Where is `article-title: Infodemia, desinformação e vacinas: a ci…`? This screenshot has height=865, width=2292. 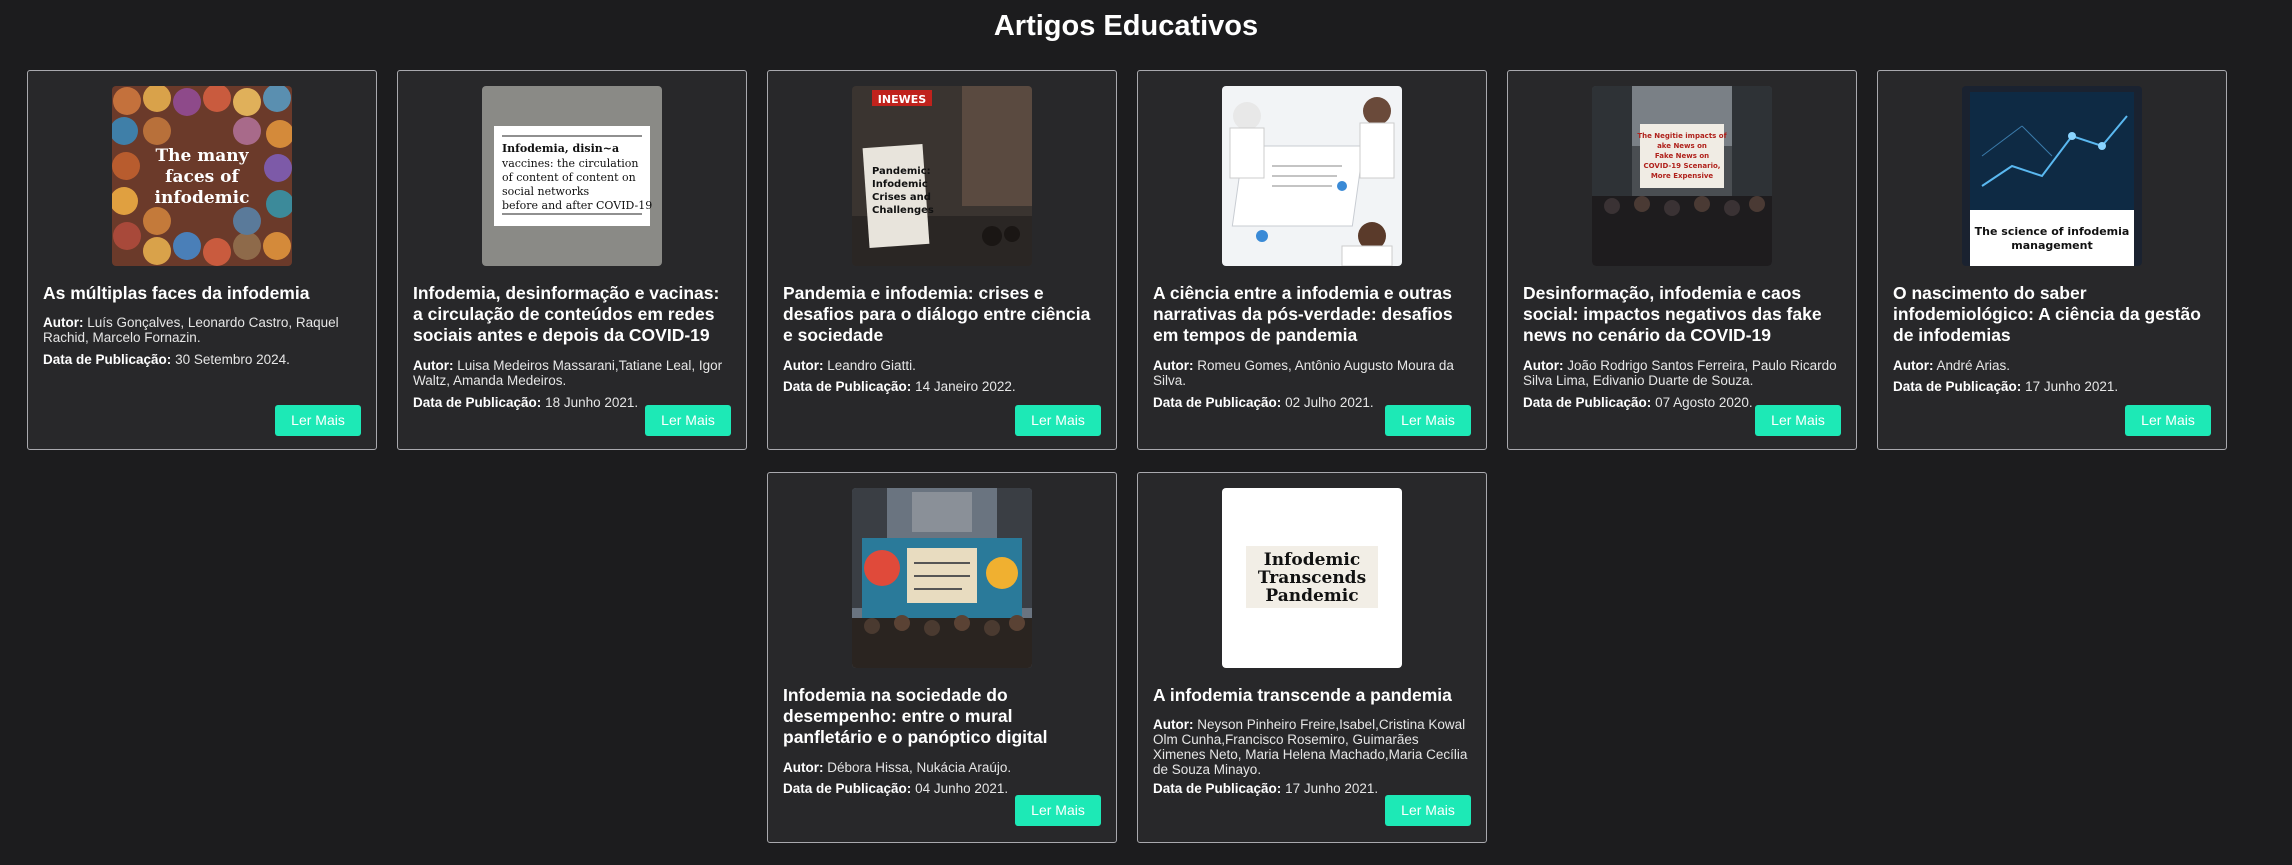 article-title: Infodemia, desinformação e vacinas: a ci… is located at coordinates (573, 314).